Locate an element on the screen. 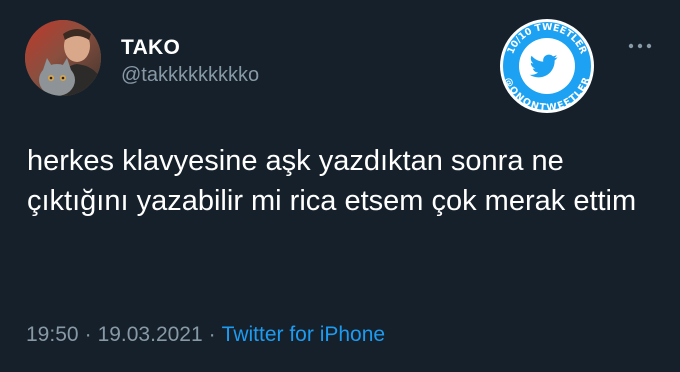  user-handle: @takkkkkkkkko is located at coordinates (190, 75).